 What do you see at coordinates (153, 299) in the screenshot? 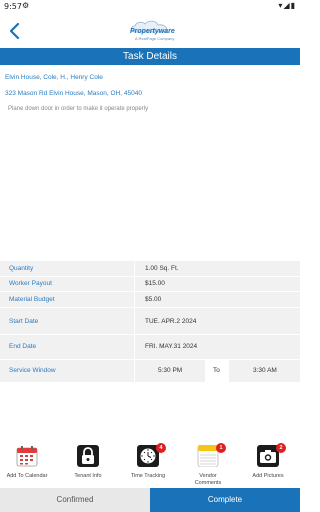
I see `material-budget-value: $5.00` at bounding box center [153, 299].